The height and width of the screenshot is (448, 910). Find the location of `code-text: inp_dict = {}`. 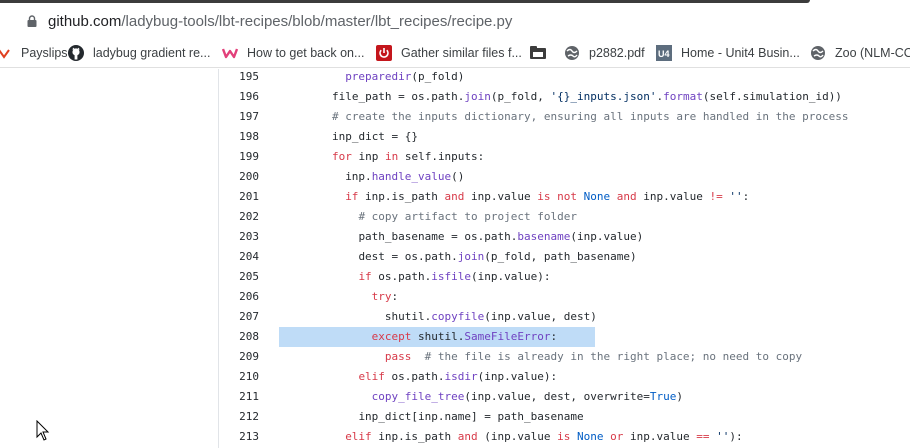

code-text: inp_dict = {} is located at coordinates (375, 137).